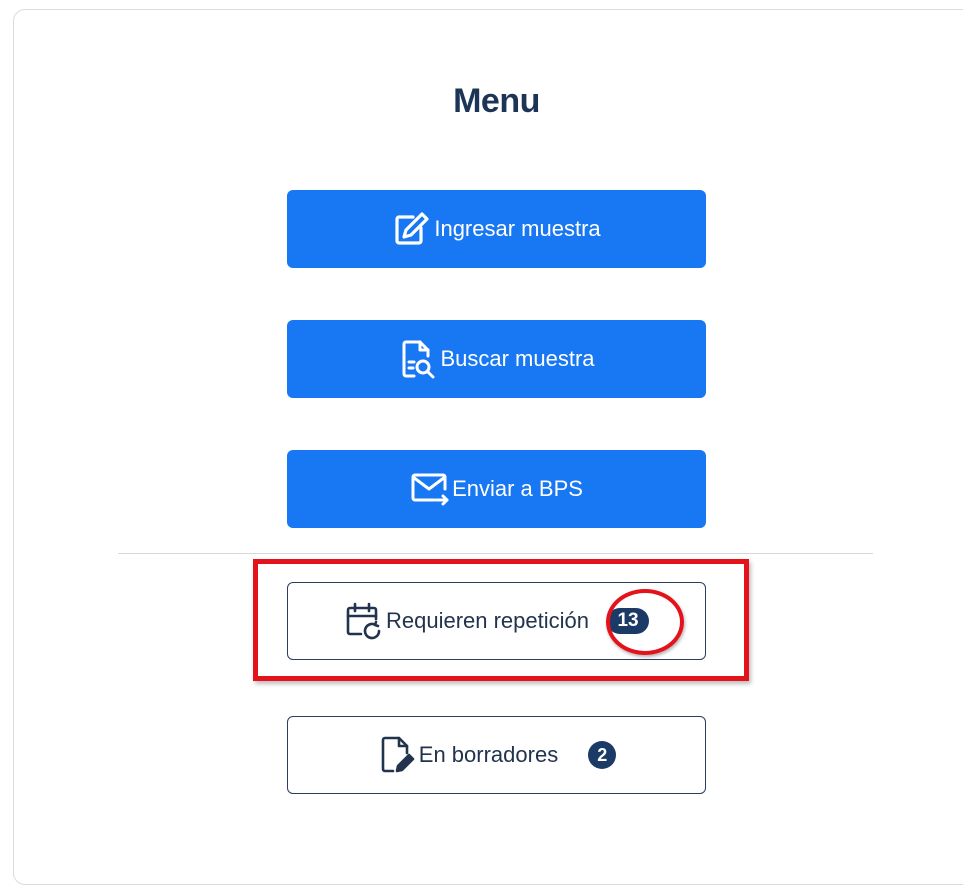 Image resolution: width=963 pixels, height=885 pixels. I want to click on enviar-a-bps-button: Enviar a BPS, so click(496, 489).